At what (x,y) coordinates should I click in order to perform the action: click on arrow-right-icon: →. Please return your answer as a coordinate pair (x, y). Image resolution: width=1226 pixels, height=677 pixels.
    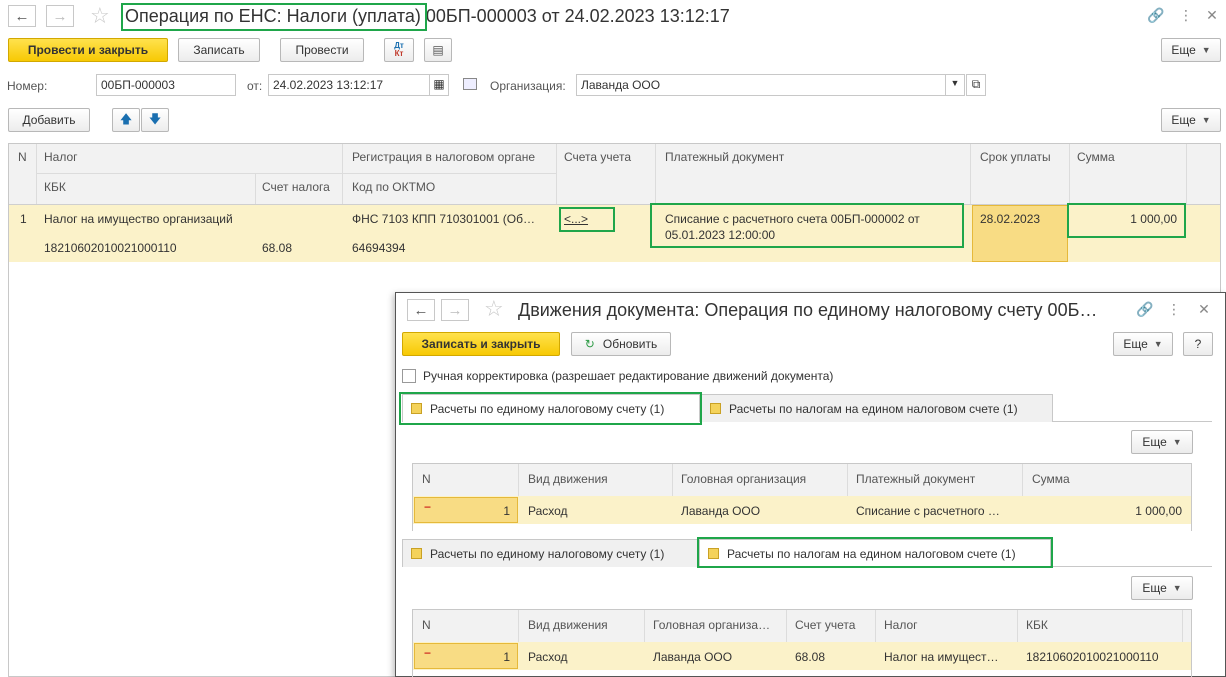
    Looking at the image, I should click on (60, 16).